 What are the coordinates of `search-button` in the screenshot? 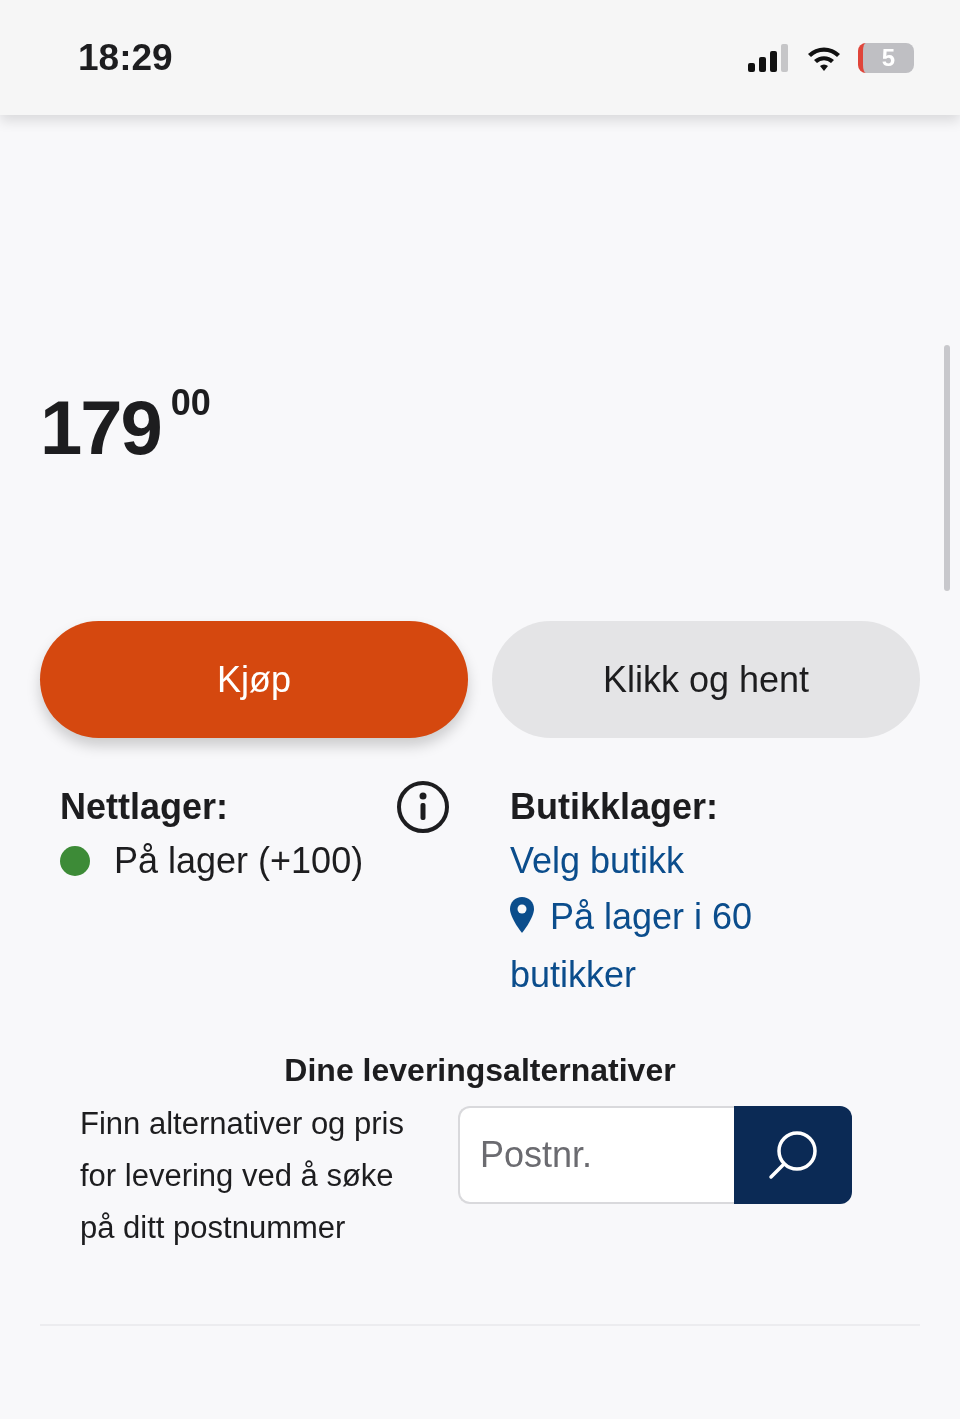 It's located at (793, 1155).